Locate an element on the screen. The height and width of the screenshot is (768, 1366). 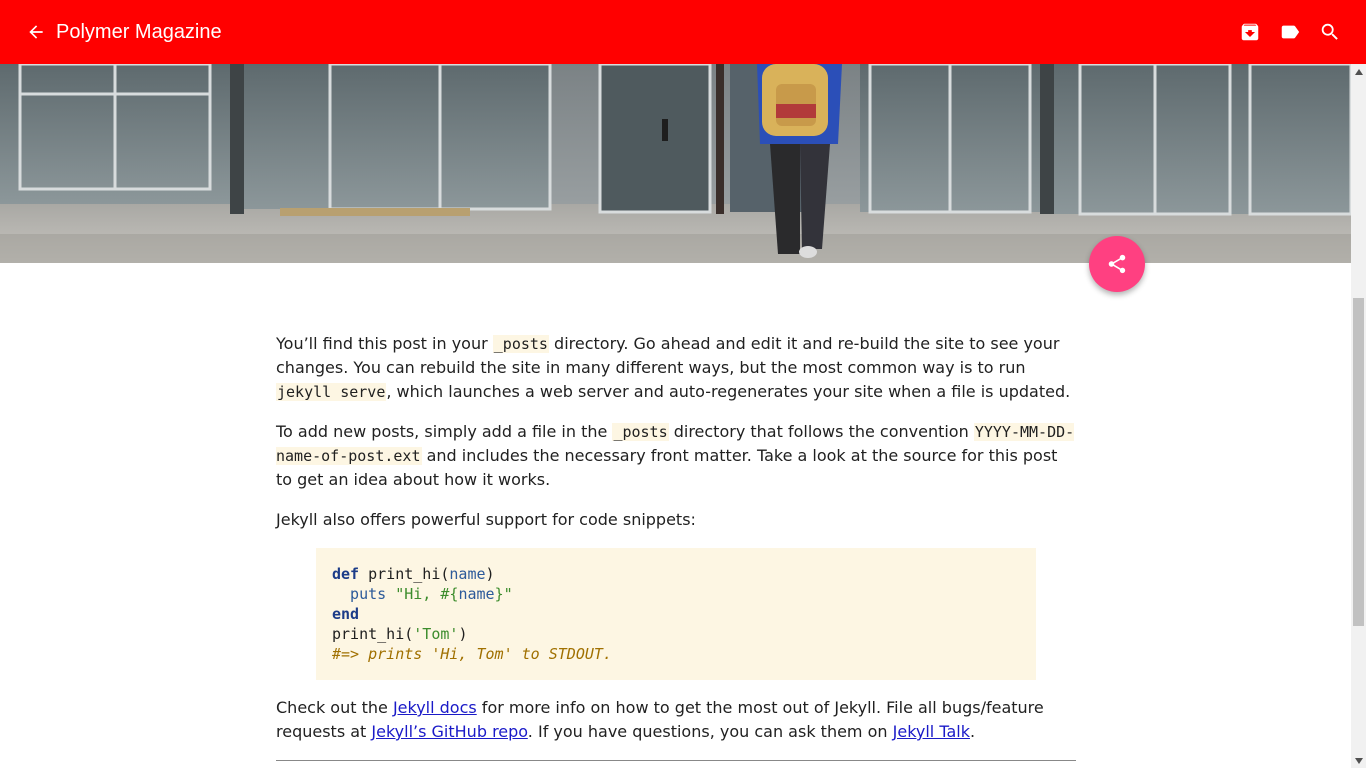
app-title: Polymer Magazine is located at coordinates (139, 32).